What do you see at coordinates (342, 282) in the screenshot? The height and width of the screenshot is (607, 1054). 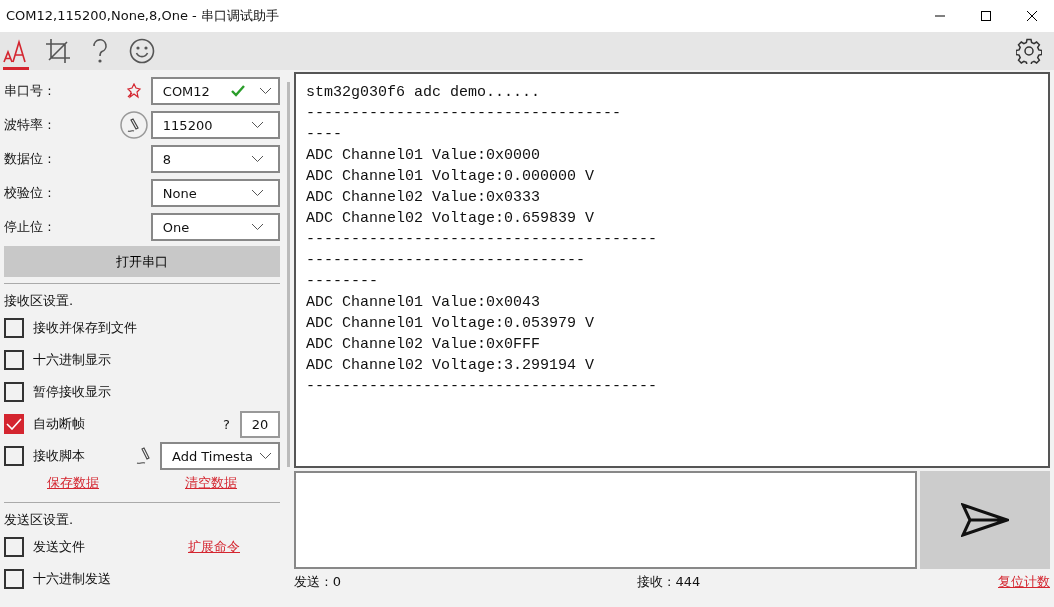 I see `output-line: --------` at bounding box center [342, 282].